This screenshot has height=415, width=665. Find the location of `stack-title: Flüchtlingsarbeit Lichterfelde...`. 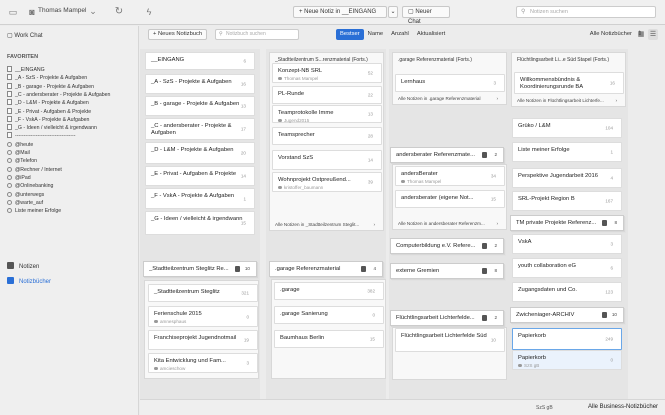

stack-title: Flüchtlingsarbeit Lichterfelde... is located at coordinates (435, 318).